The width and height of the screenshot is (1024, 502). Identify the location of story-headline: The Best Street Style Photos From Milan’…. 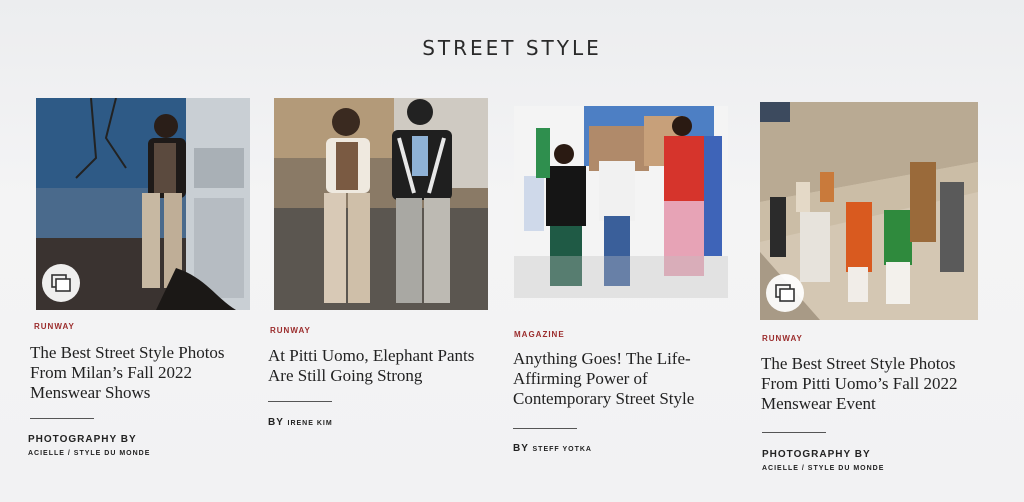
(140, 373).